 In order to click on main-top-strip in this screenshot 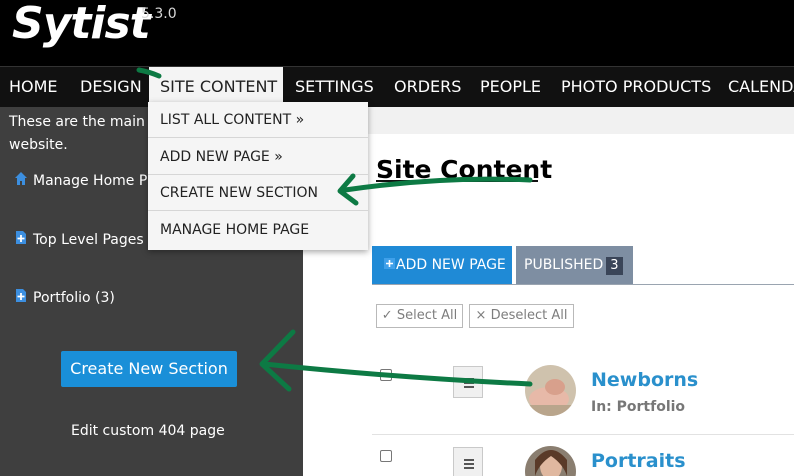, I will do `click(548, 120)`.